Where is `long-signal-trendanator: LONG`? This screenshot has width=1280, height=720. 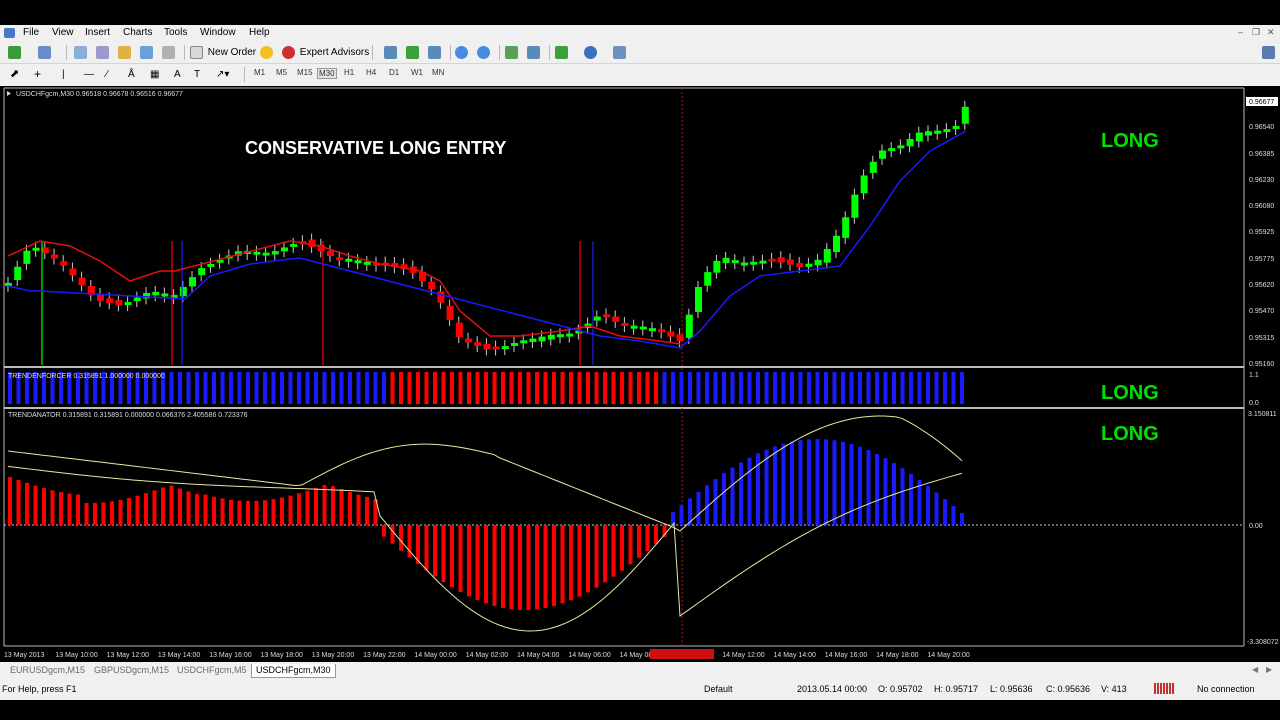
long-signal-trendanator: LONG is located at coordinates (1130, 434).